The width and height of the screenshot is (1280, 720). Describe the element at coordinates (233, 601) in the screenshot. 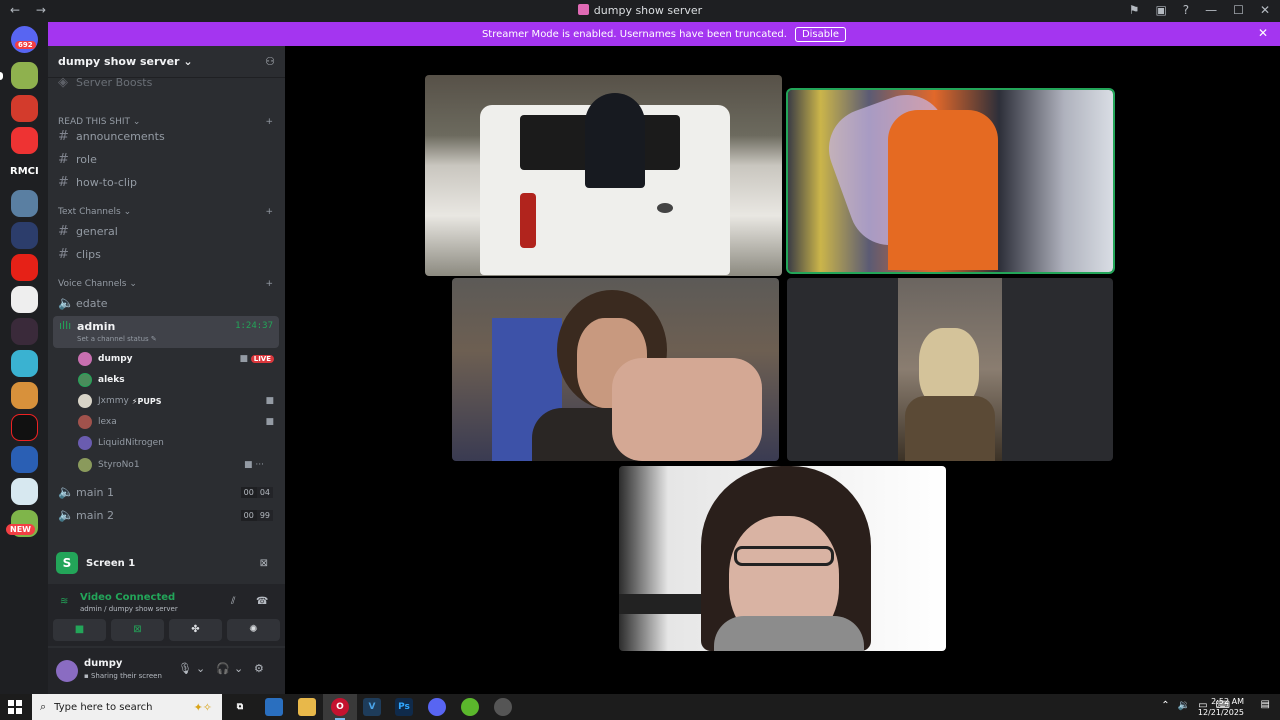

I see `noise-suppression-icon: ⫽` at that location.